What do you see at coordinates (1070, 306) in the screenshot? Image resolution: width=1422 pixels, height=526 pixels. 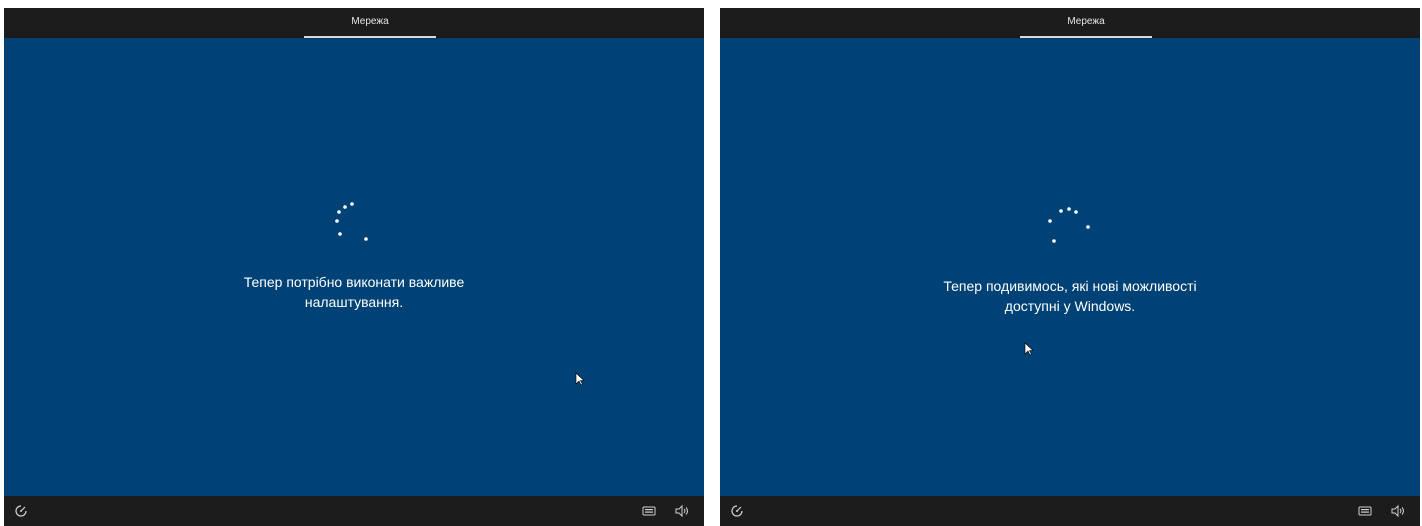 I see `status-message-line-2: доступні у Windows.` at bounding box center [1070, 306].